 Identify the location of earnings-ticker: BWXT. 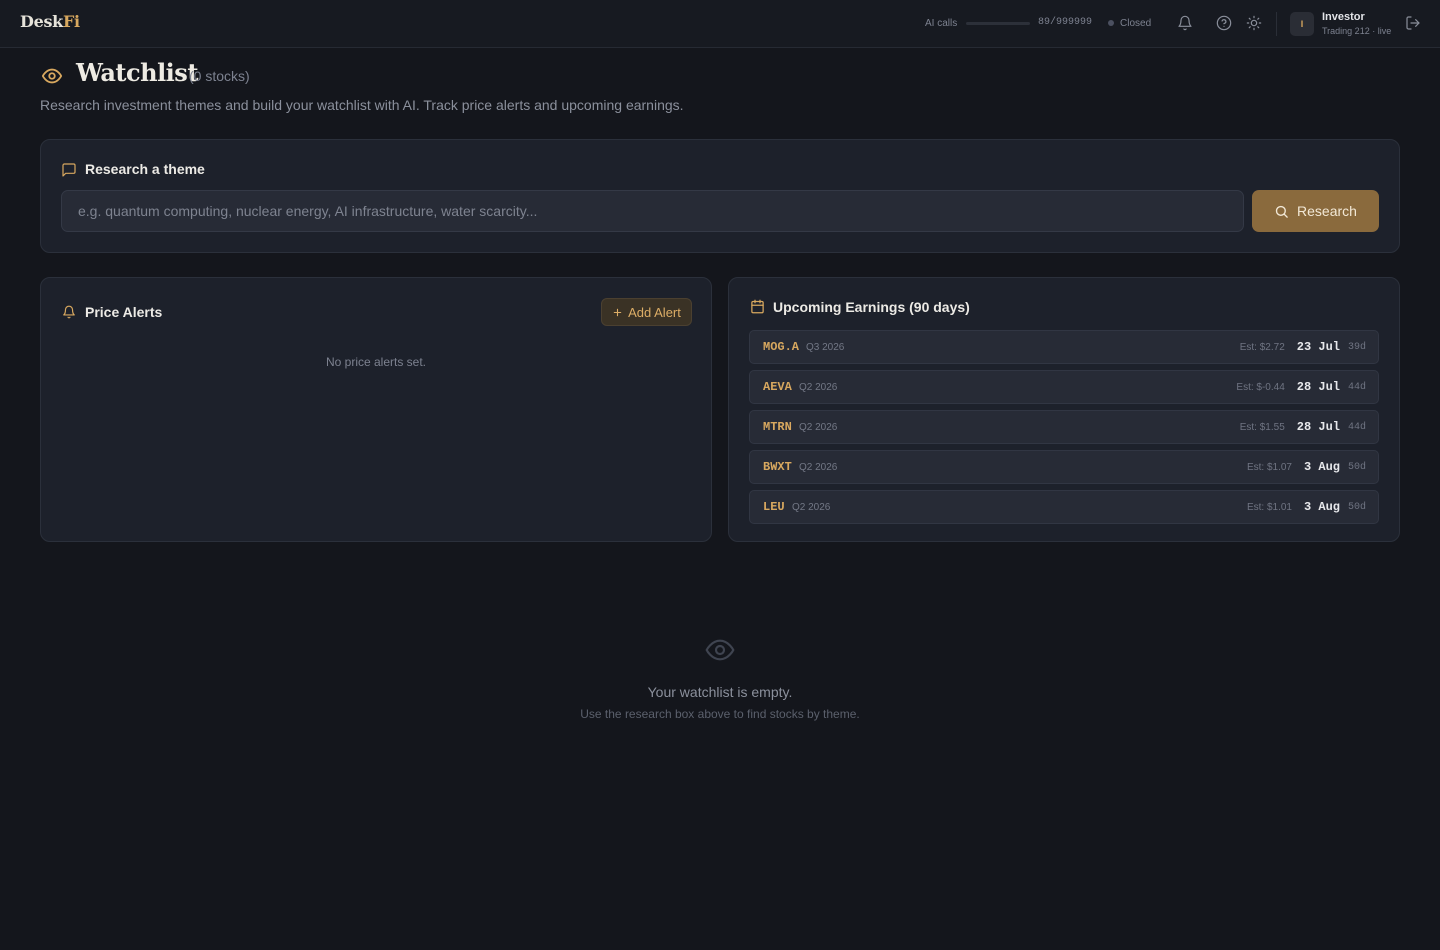
(777, 467).